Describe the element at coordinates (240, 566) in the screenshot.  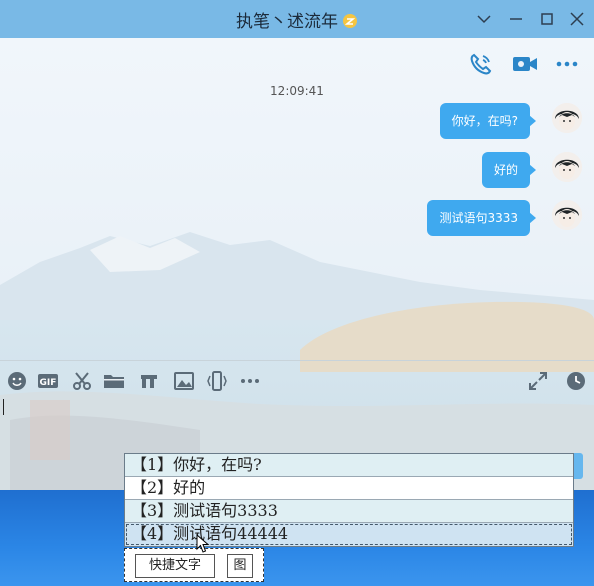
I see `image-button: 图` at that location.